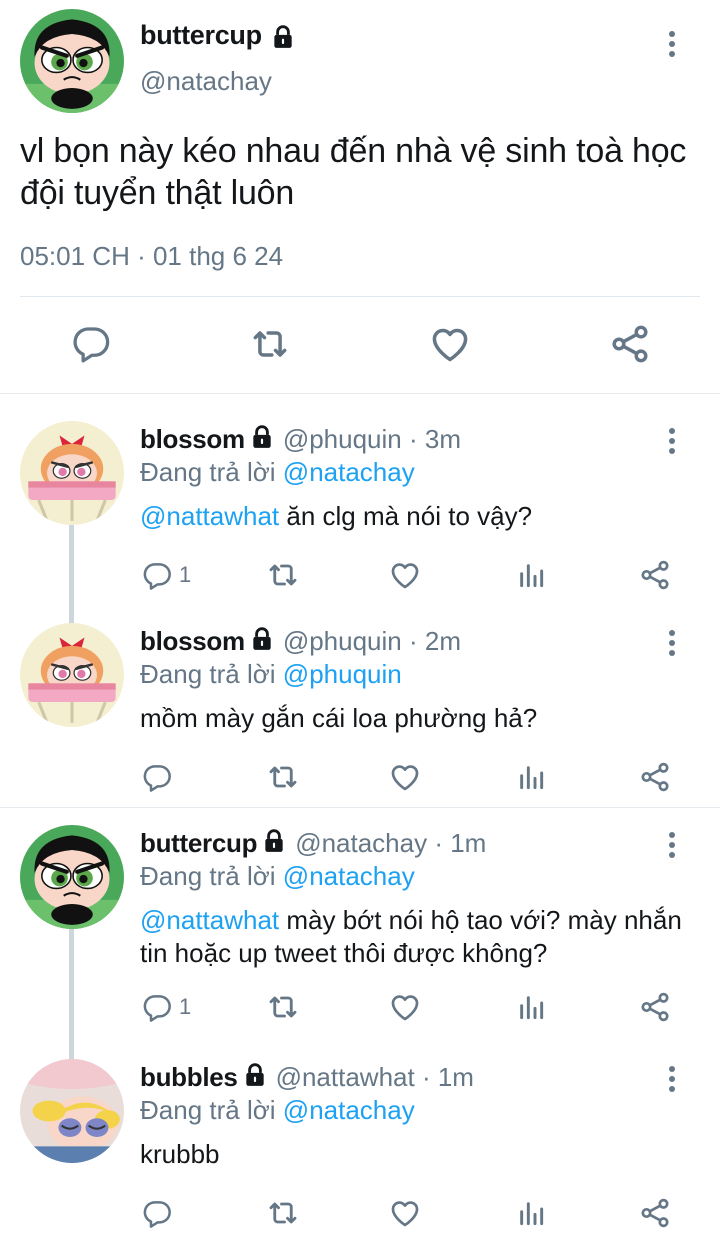 Image resolution: width=720 pixels, height=1238 pixels. I want to click on tweet-text: @nattawhat ăn clg mà nói to vậy?, so click(420, 516).